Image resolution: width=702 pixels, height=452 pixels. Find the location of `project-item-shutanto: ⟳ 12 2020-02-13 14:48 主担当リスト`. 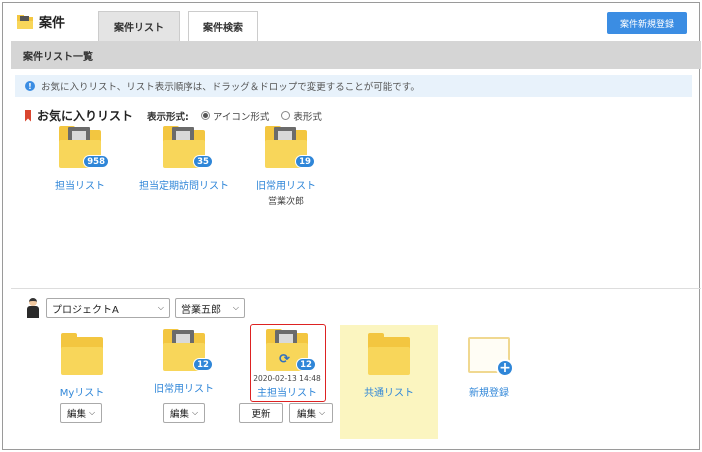

project-item-shutanto: ⟳ 12 2020-02-13 14:48 主担当リスト is located at coordinates (287, 364).